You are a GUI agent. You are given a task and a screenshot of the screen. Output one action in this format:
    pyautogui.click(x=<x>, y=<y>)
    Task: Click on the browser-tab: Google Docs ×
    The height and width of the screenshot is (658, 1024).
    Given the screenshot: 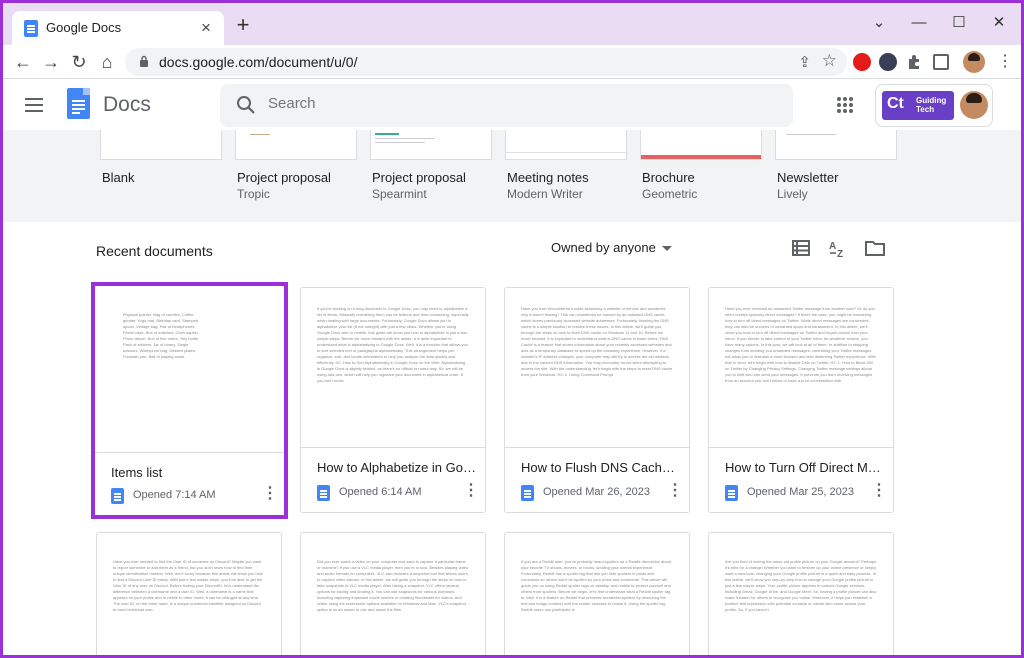 What is the action you would take?
    pyautogui.click(x=118, y=28)
    